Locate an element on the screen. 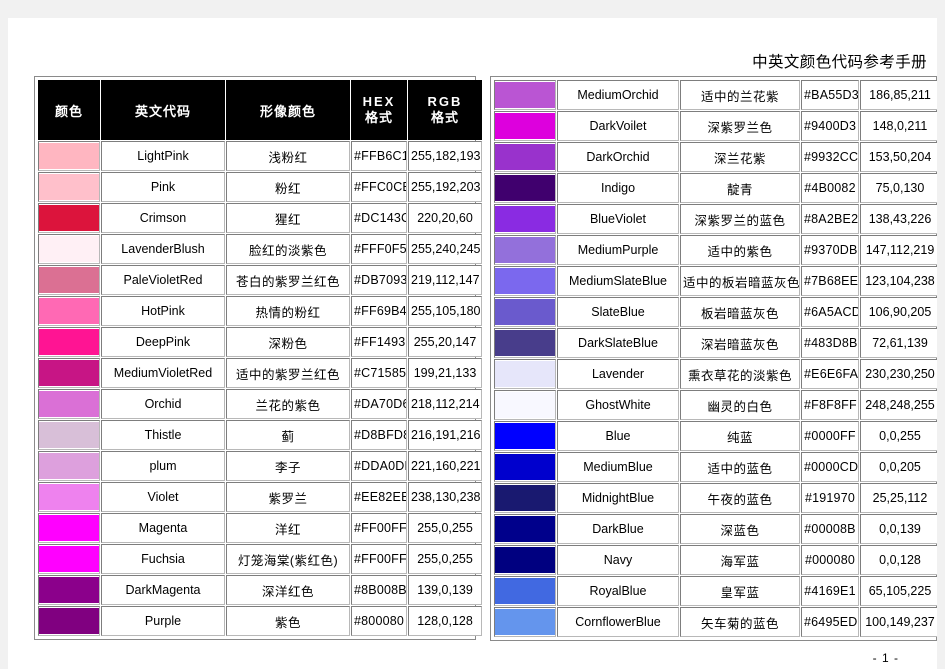 The width and height of the screenshot is (945, 669). color-rgb-value: 128,0,128 is located at coordinates (445, 621).